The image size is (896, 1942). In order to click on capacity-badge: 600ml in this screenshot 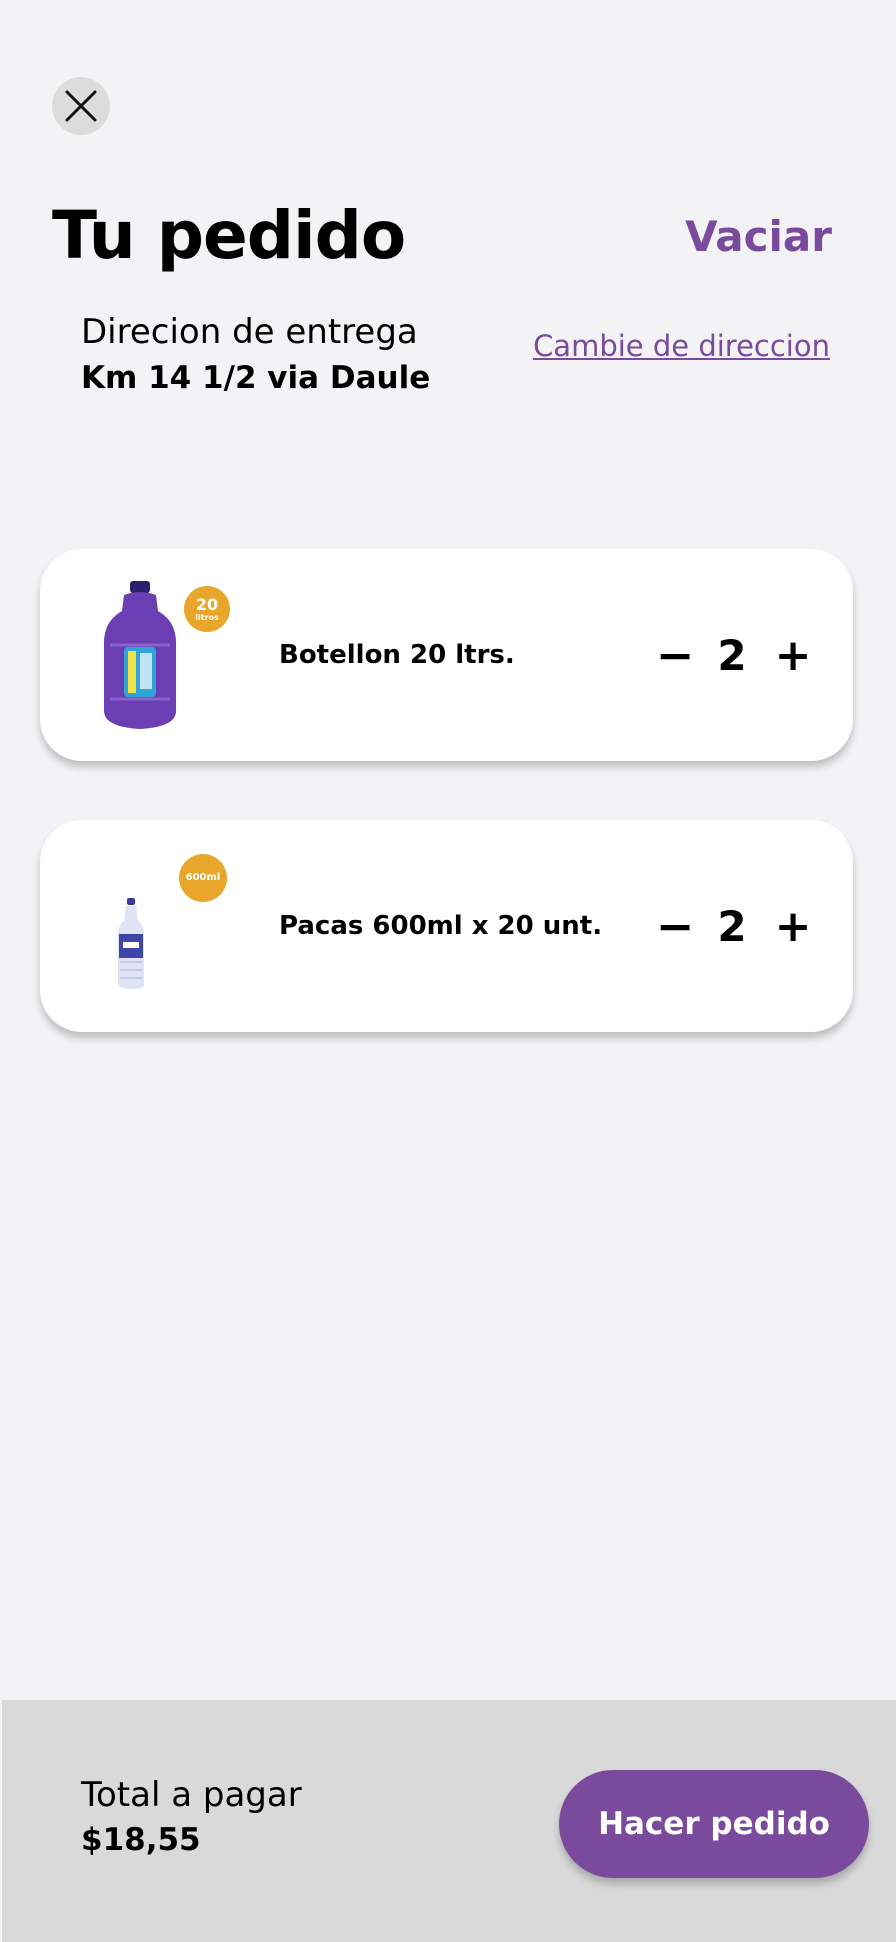, I will do `click(203, 878)`.